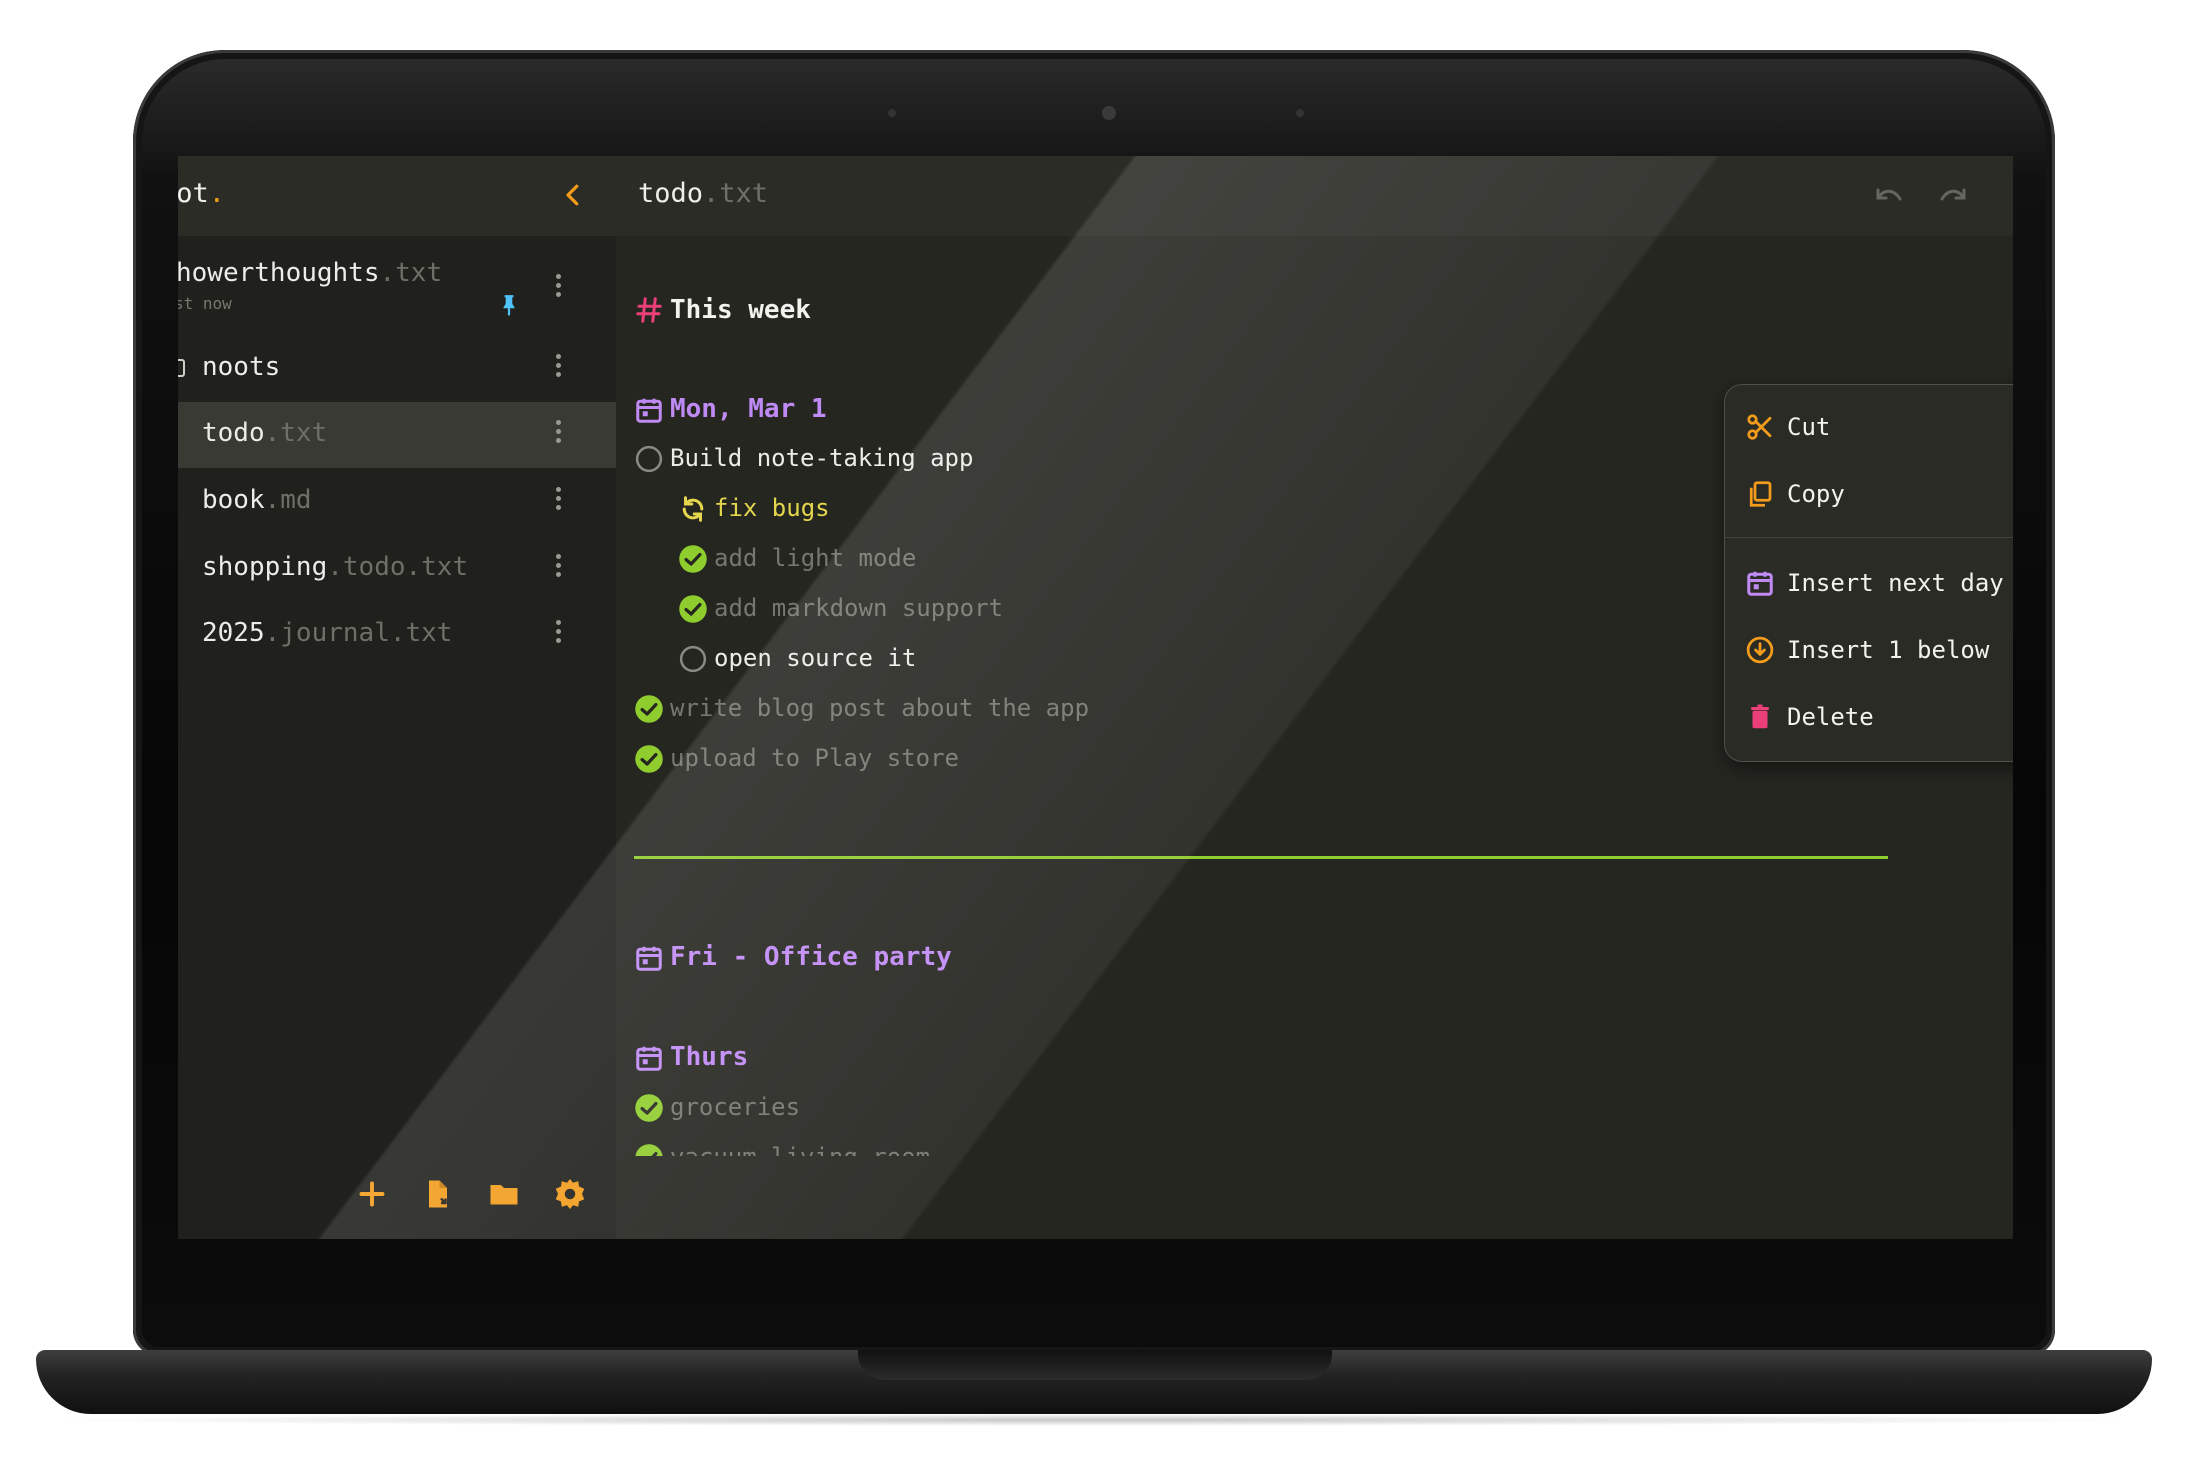 This screenshot has height=1459, width=2188. I want to click on horizontal-rule, so click(1261, 857).